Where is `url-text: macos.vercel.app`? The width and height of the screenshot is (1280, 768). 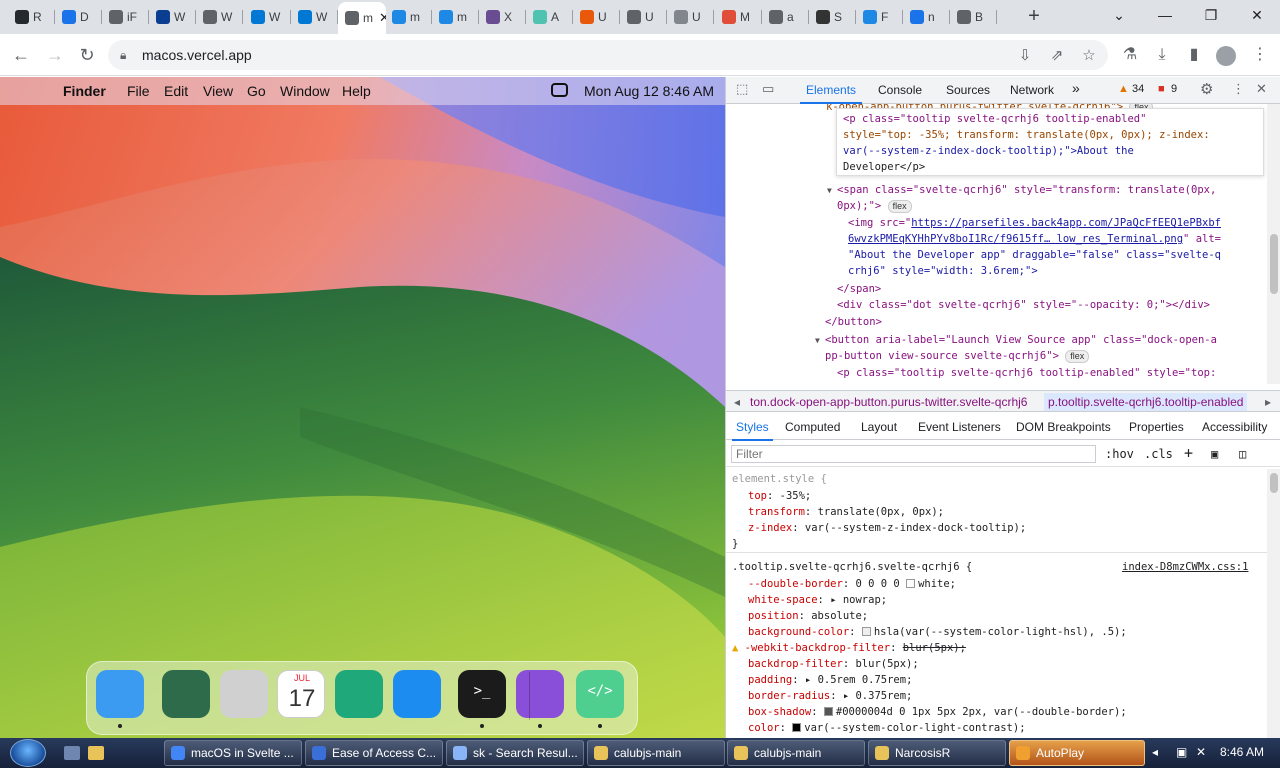
url-text: macos.vercel.app is located at coordinates (197, 55).